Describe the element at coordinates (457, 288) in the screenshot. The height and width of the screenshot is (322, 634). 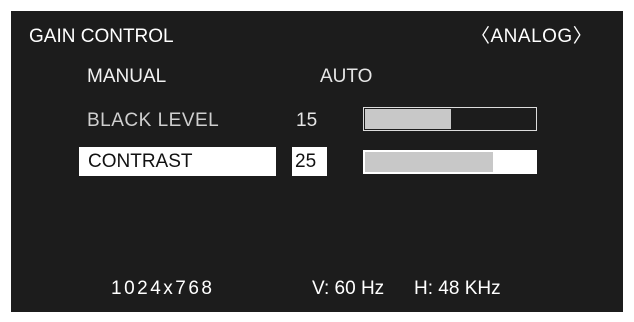
I see `horizontal-frequency-readout: H: 48 KHz` at that location.